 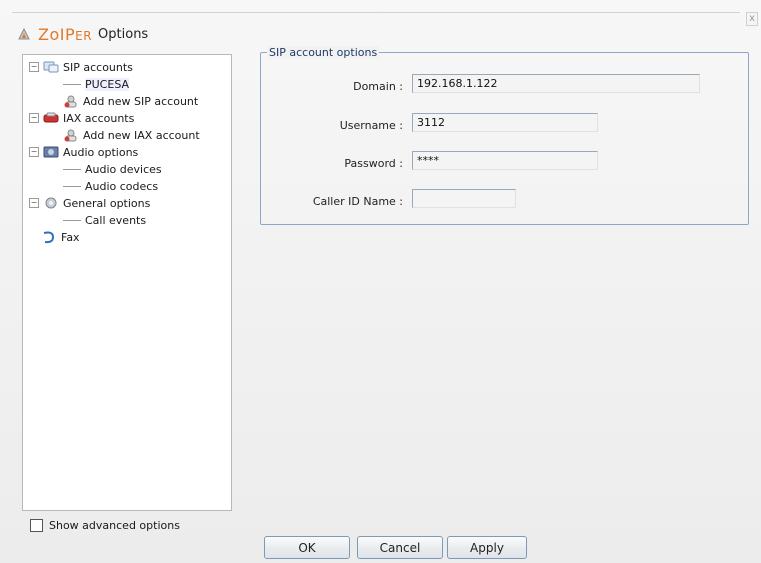 I want to click on tree-item-pucesa: PUCESA, so click(x=96, y=84).